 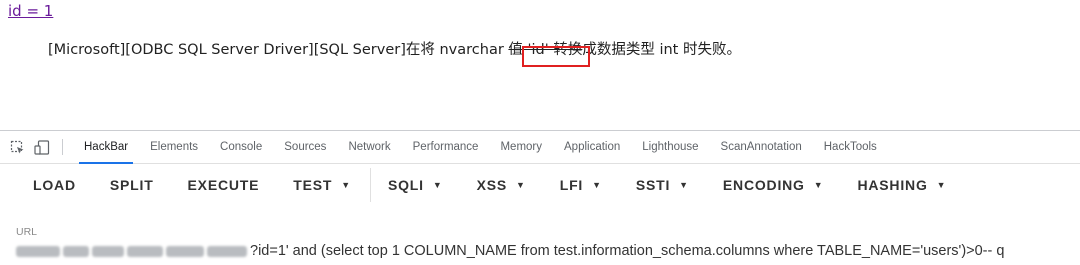 What do you see at coordinates (556, 56) in the screenshot?
I see `red-highlight-box` at bounding box center [556, 56].